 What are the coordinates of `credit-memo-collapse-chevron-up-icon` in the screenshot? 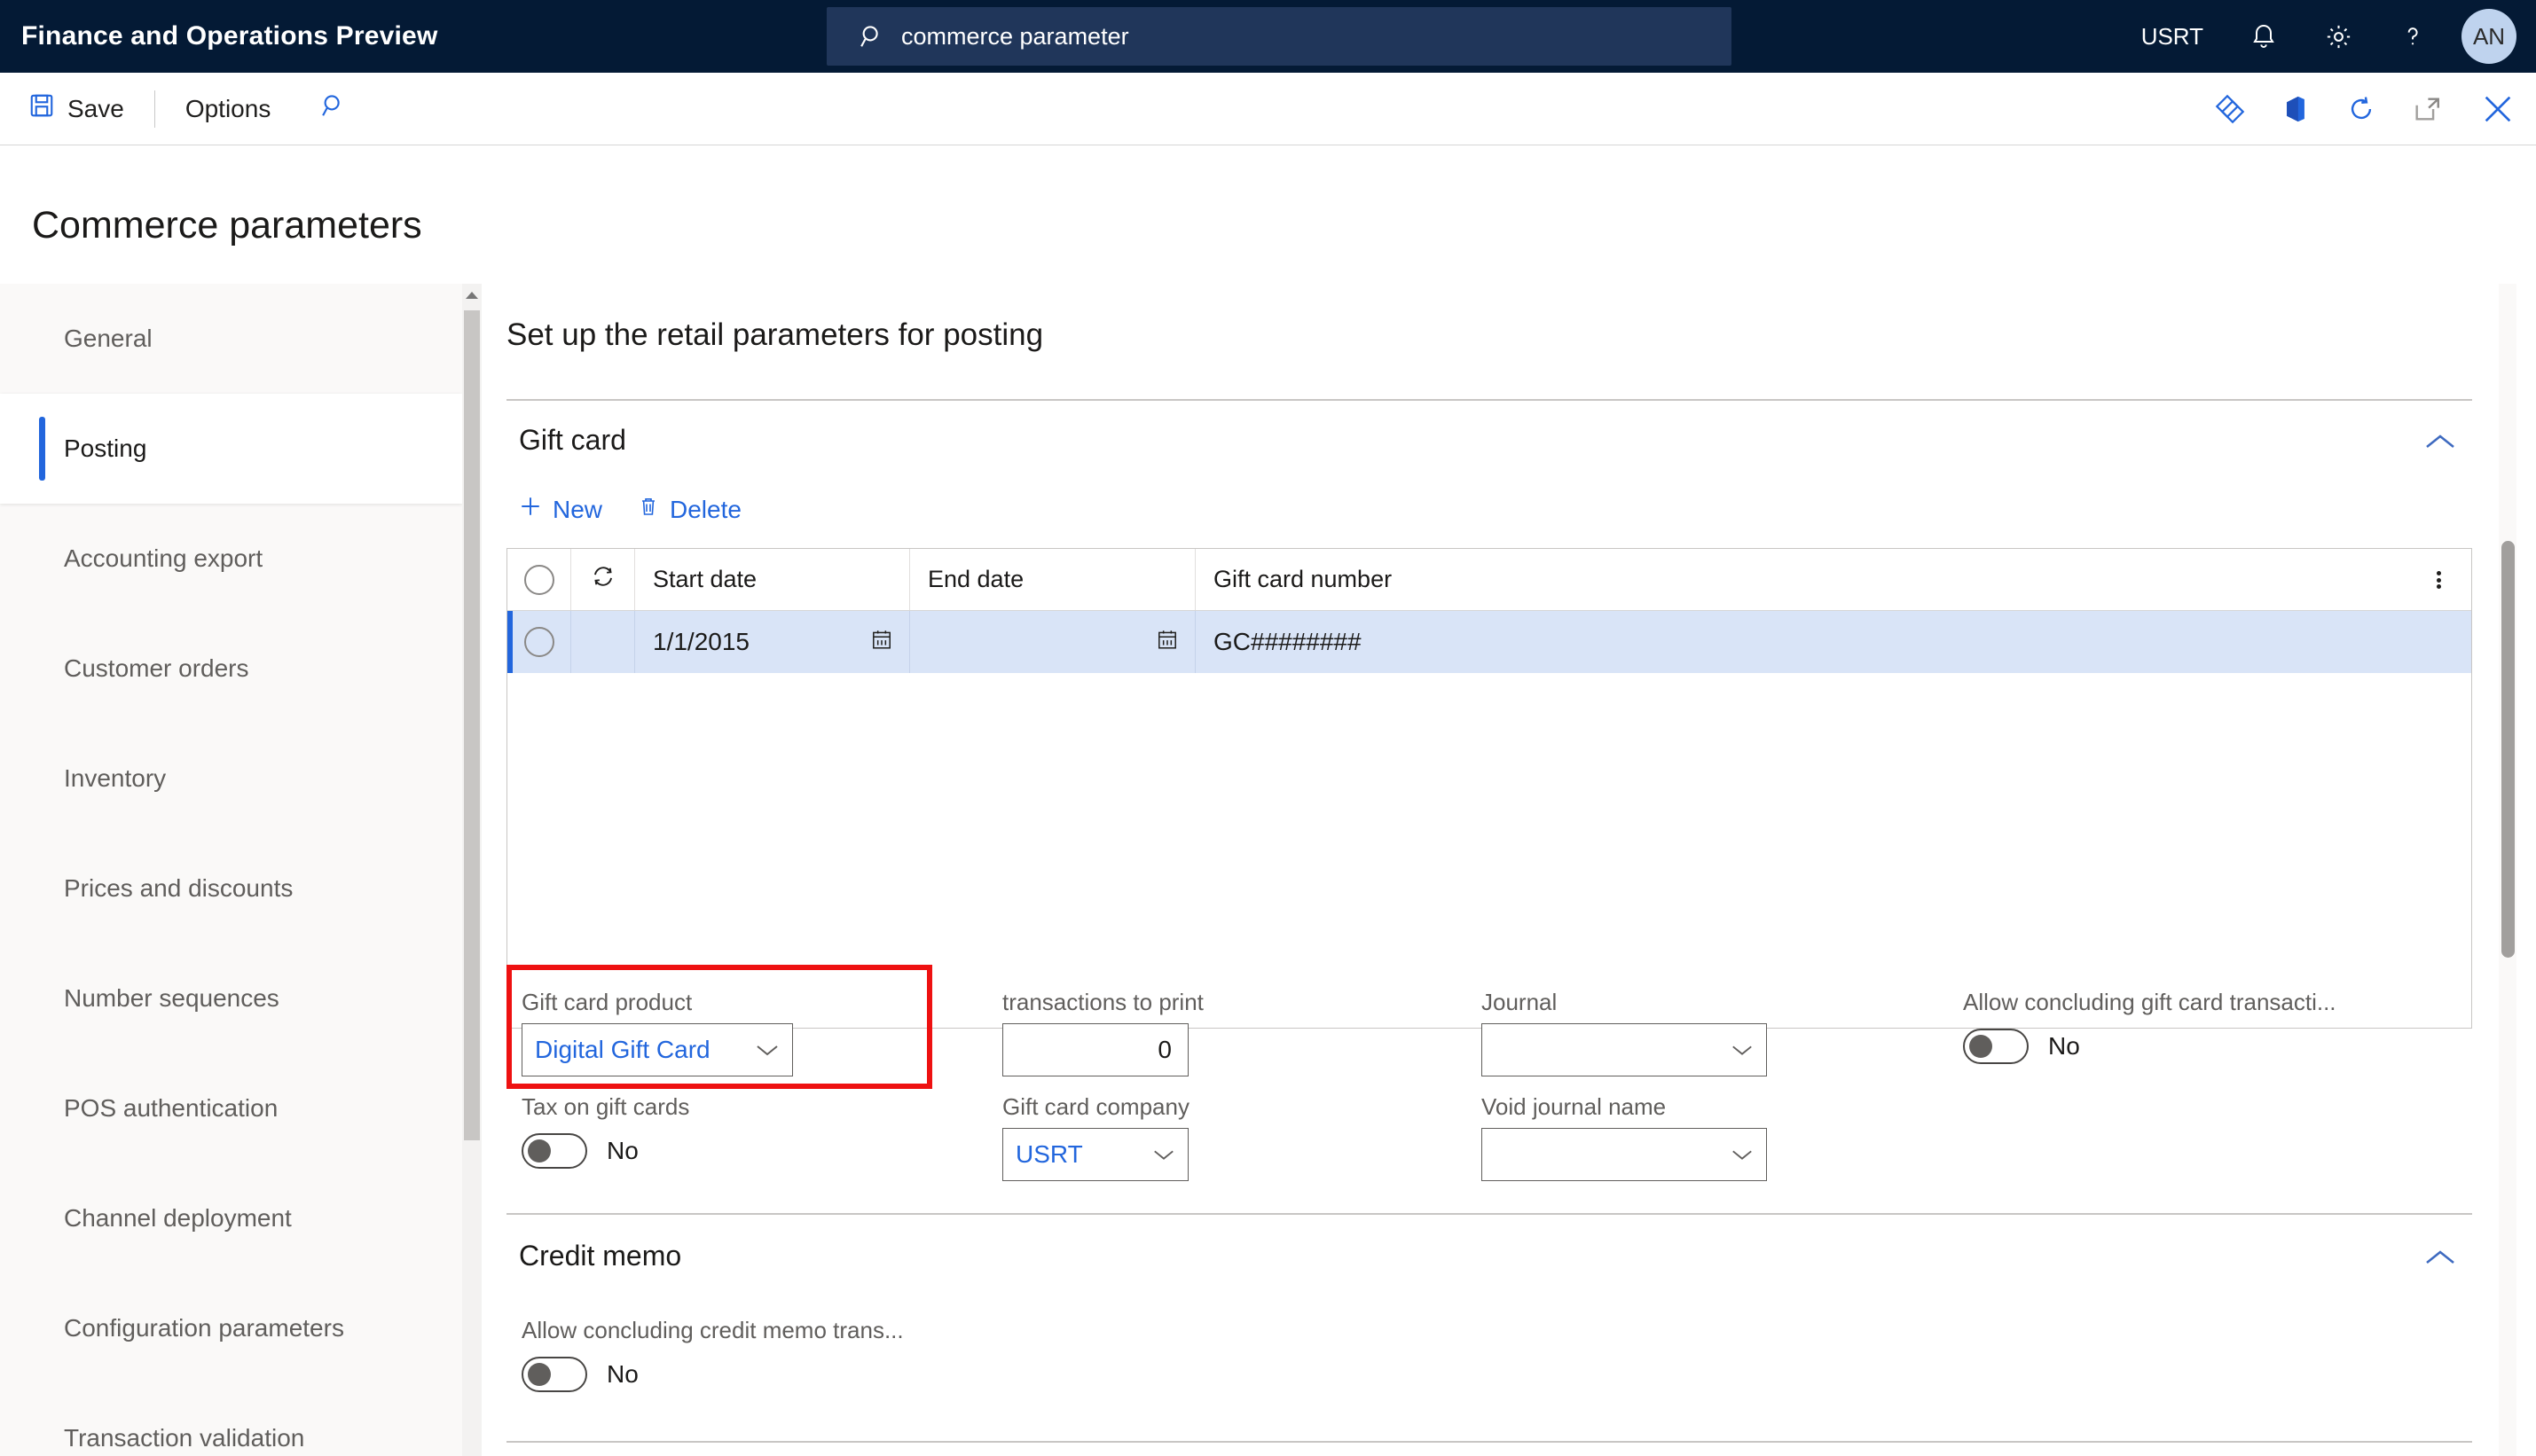 It's located at (2440, 1260).